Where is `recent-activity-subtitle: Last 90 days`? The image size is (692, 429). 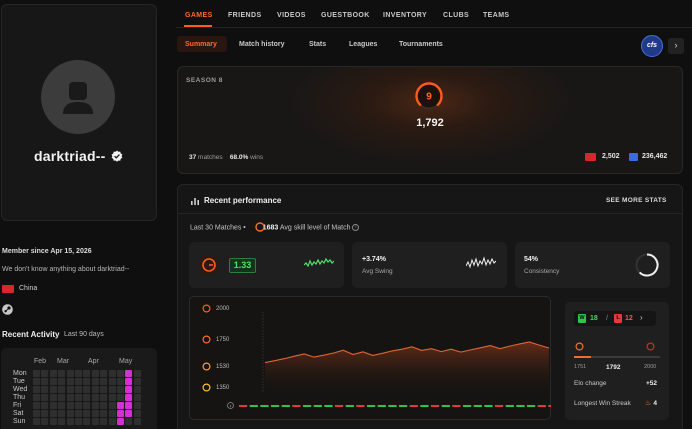
recent-activity-subtitle: Last 90 days is located at coordinates (84, 334).